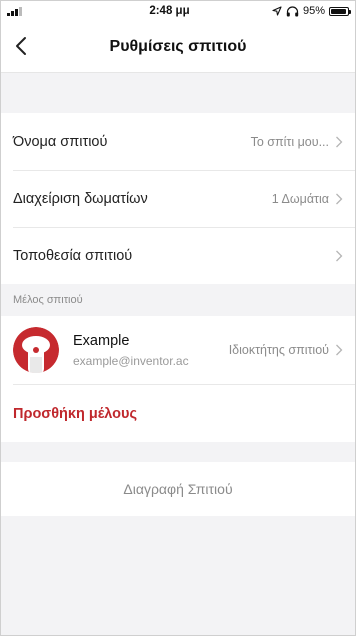  What do you see at coordinates (292, 10) in the screenshot?
I see `headphones-icon` at bounding box center [292, 10].